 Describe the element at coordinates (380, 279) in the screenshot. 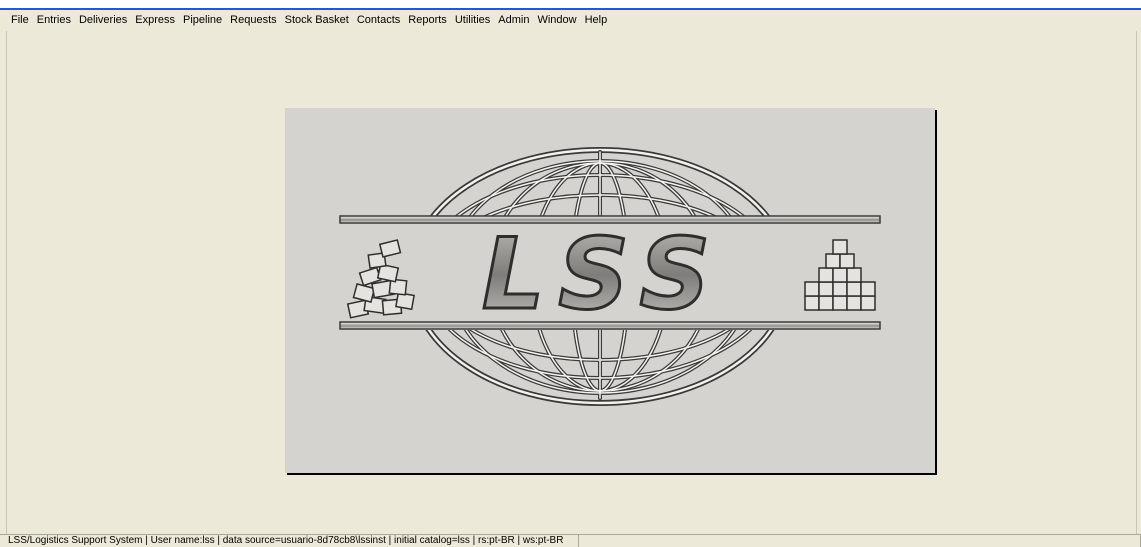

I see `box-pile-left-icon` at that location.